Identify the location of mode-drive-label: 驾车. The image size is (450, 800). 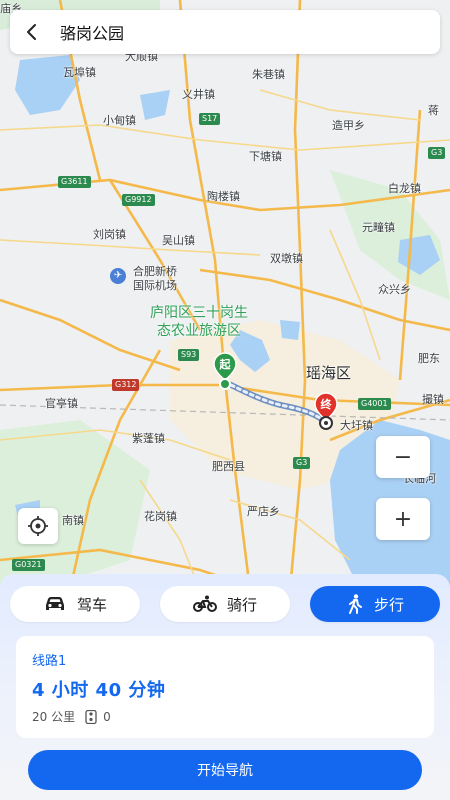
(91, 604).